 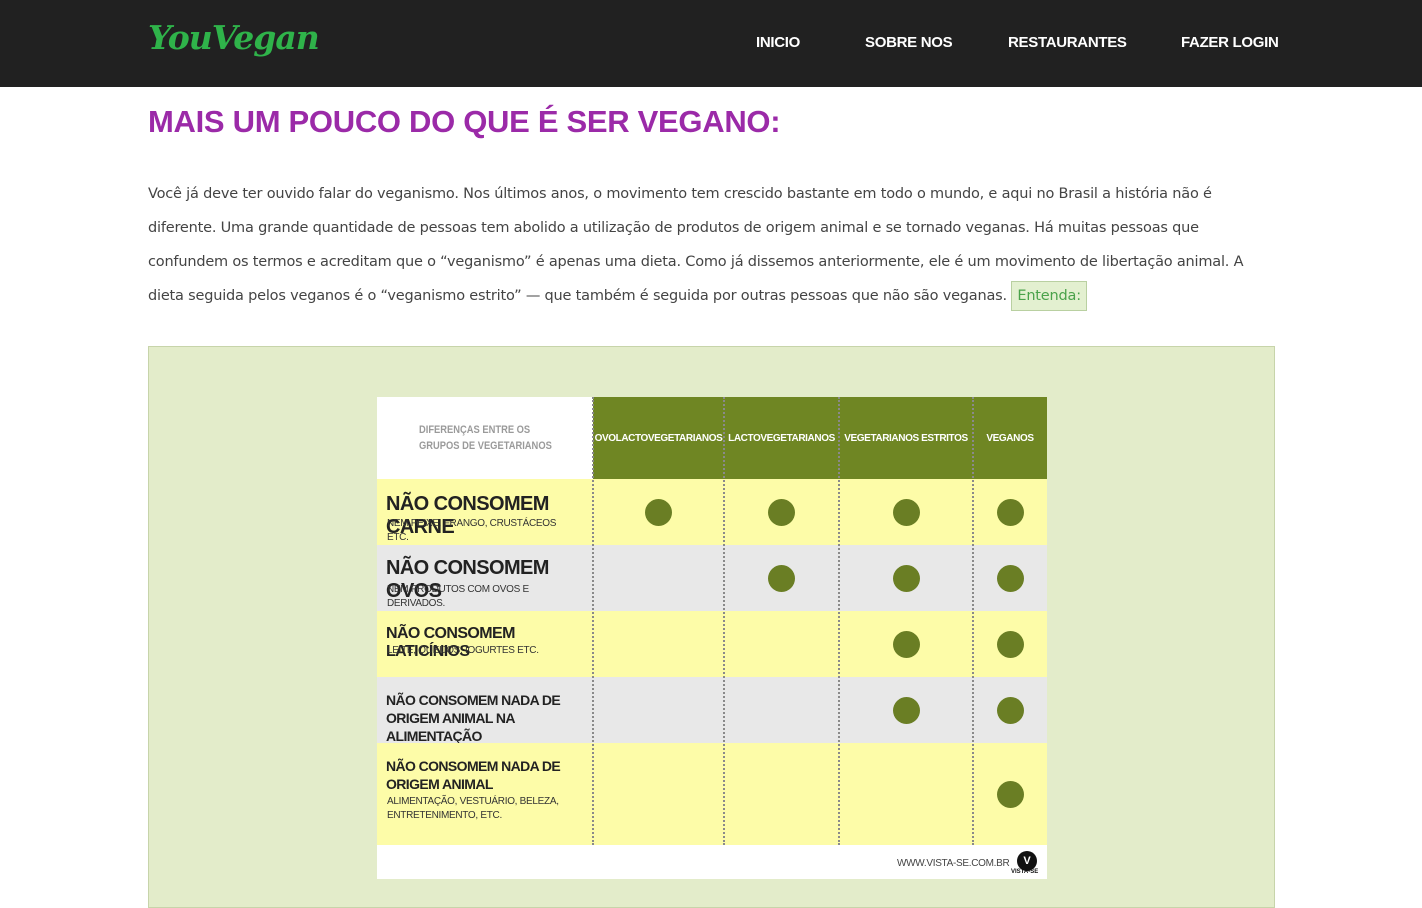 What do you see at coordinates (778, 42) in the screenshot?
I see `nav-inicio: INICIO` at bounding box center [778, 42].